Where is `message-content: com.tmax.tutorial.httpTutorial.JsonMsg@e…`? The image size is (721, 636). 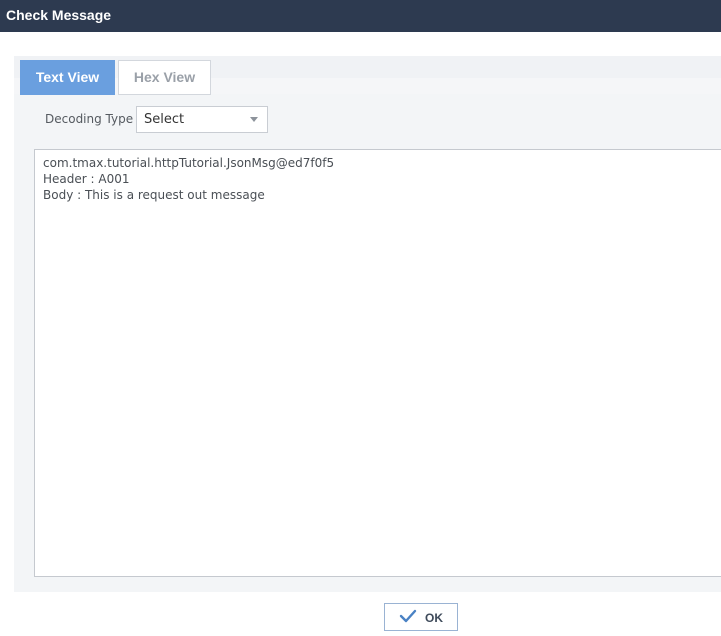 message-content: com.tmax.tutorial.httpTutorial.JsonMsg@e… is located at coordinates (188, 179).